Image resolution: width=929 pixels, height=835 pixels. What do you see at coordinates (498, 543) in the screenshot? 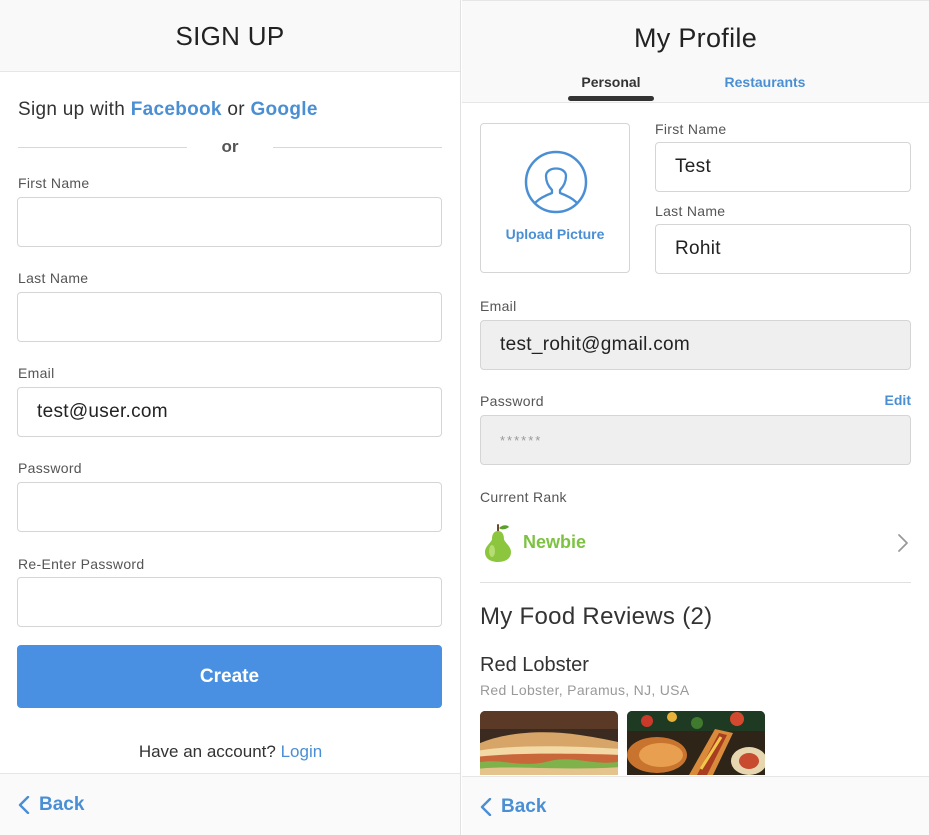
I see `pear-icon` at bounding box center [498, 543].